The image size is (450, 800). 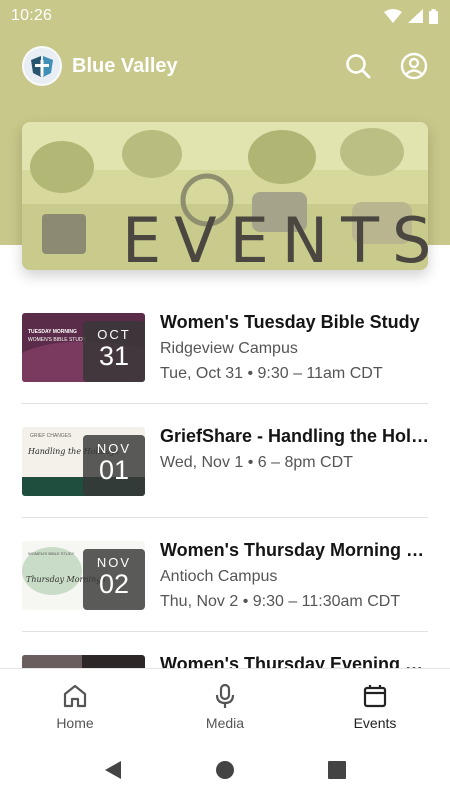 What do you see at coordinates (52, 332) in the screenshot?
I see `thumb-caption: TUESDAY MORNING` at bounding box center [52, 332].